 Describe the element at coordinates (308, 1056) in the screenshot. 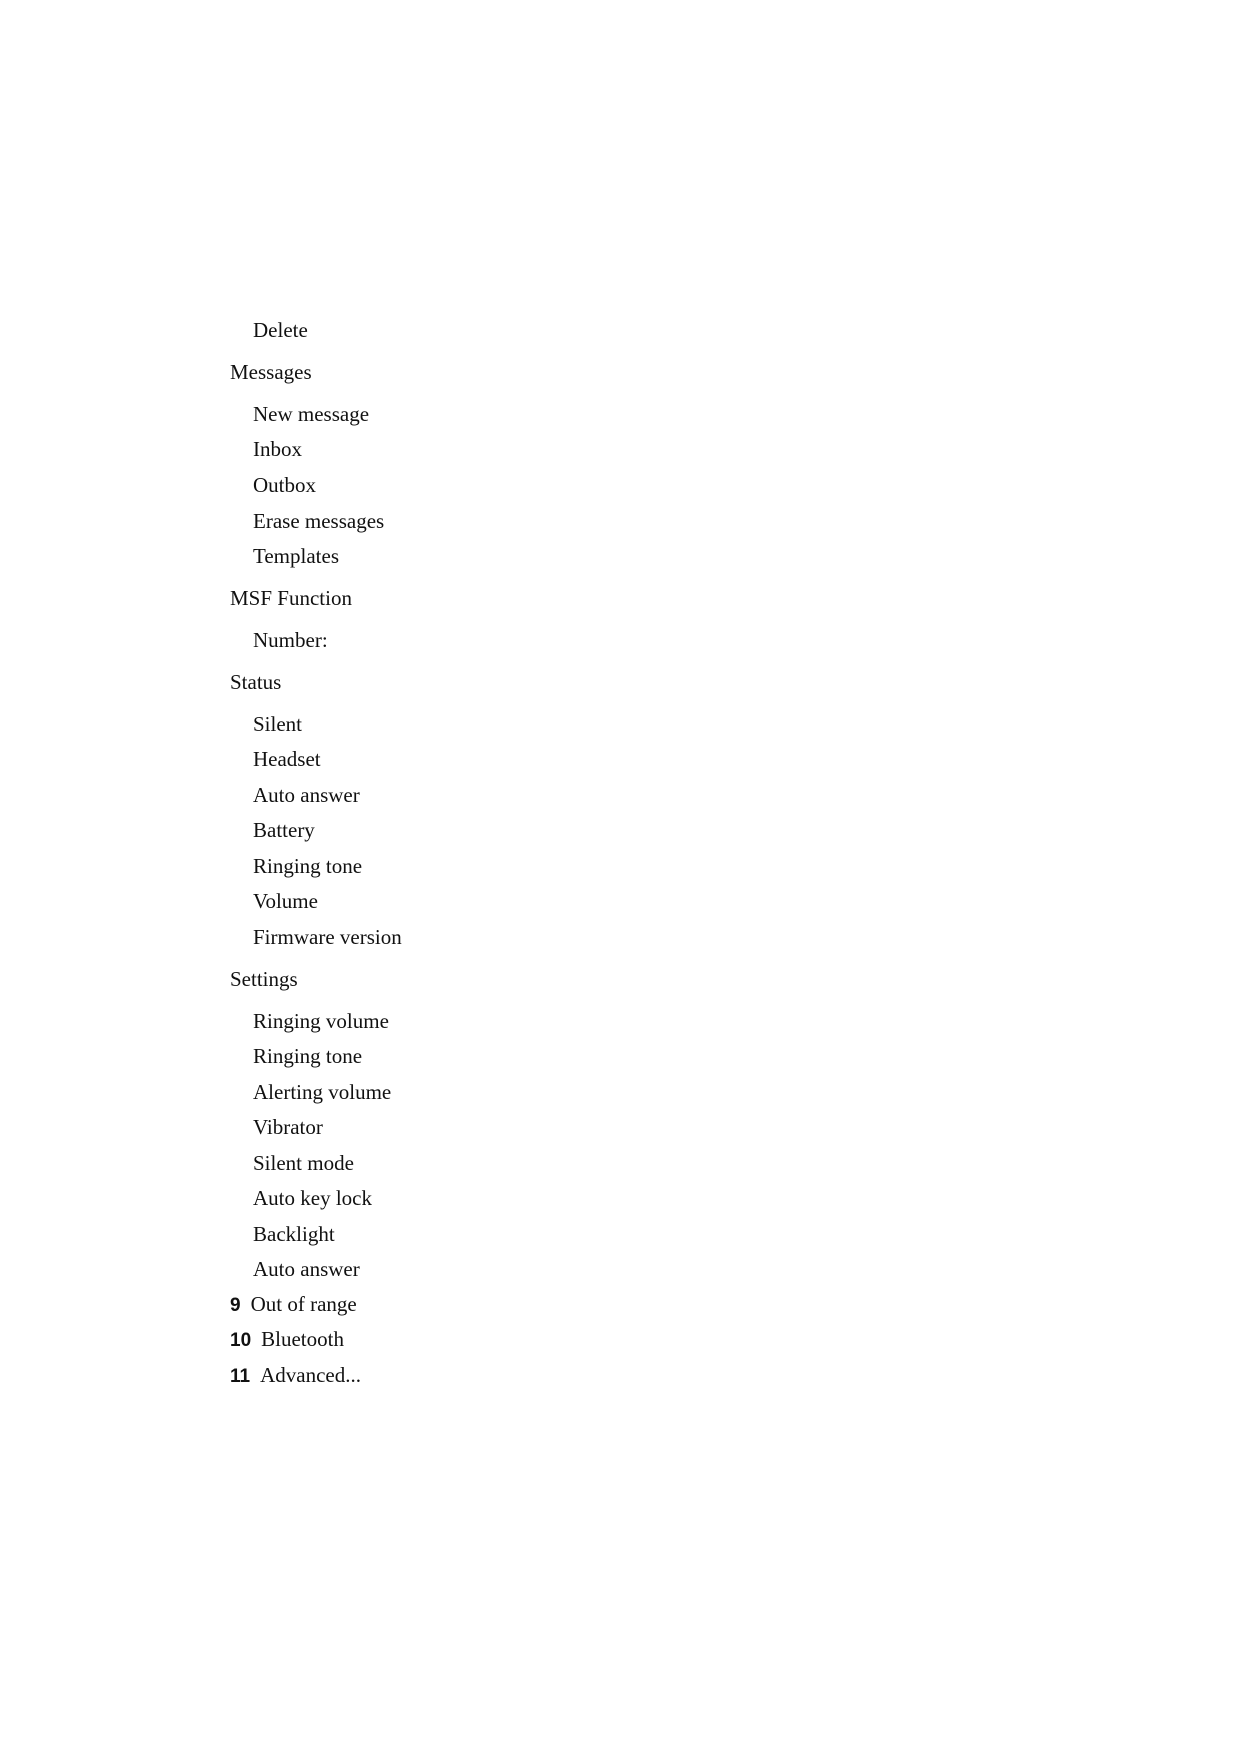

I see `list-item-ringing-tone-setting: Ringing tone` at that location.